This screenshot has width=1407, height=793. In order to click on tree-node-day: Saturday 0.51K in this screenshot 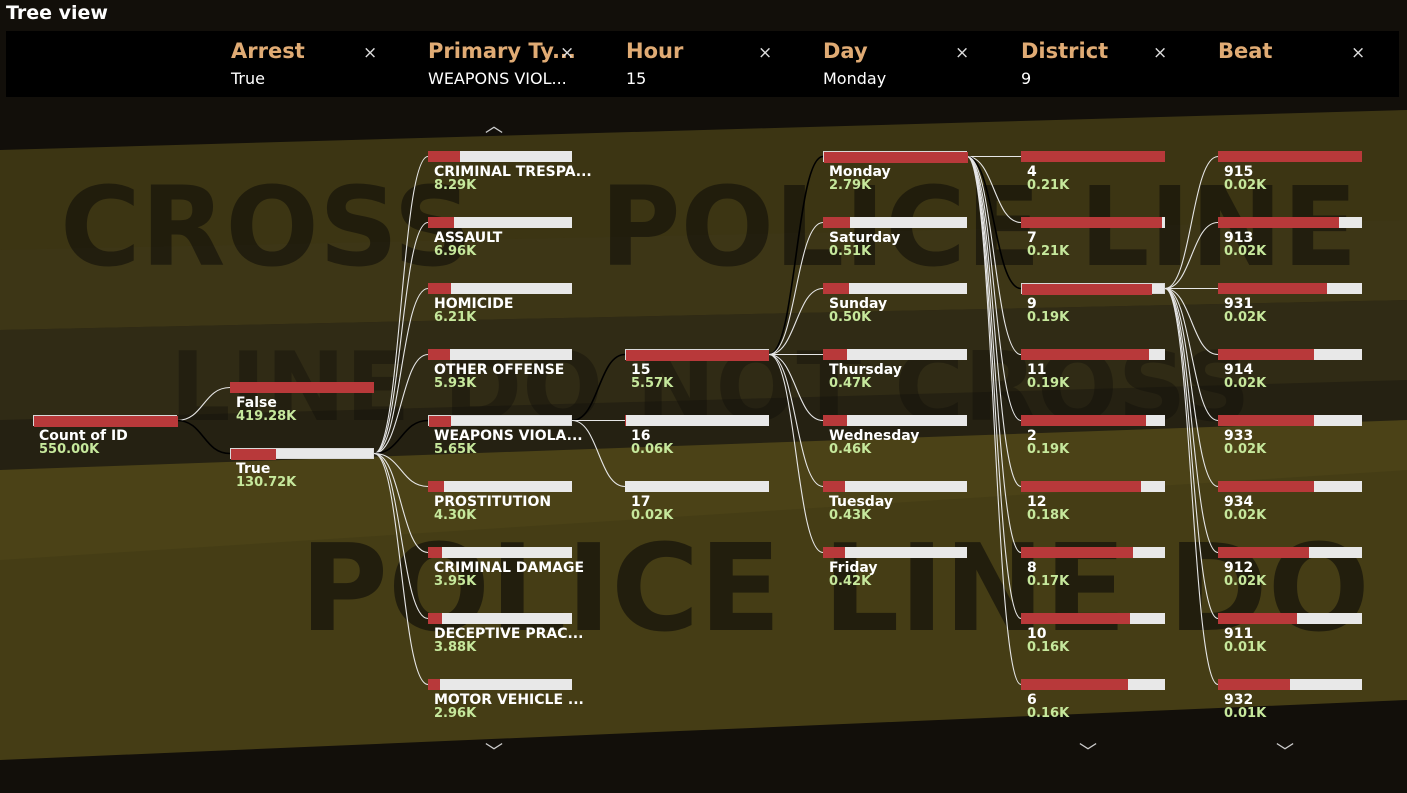, I will do `click(896, 238)`.